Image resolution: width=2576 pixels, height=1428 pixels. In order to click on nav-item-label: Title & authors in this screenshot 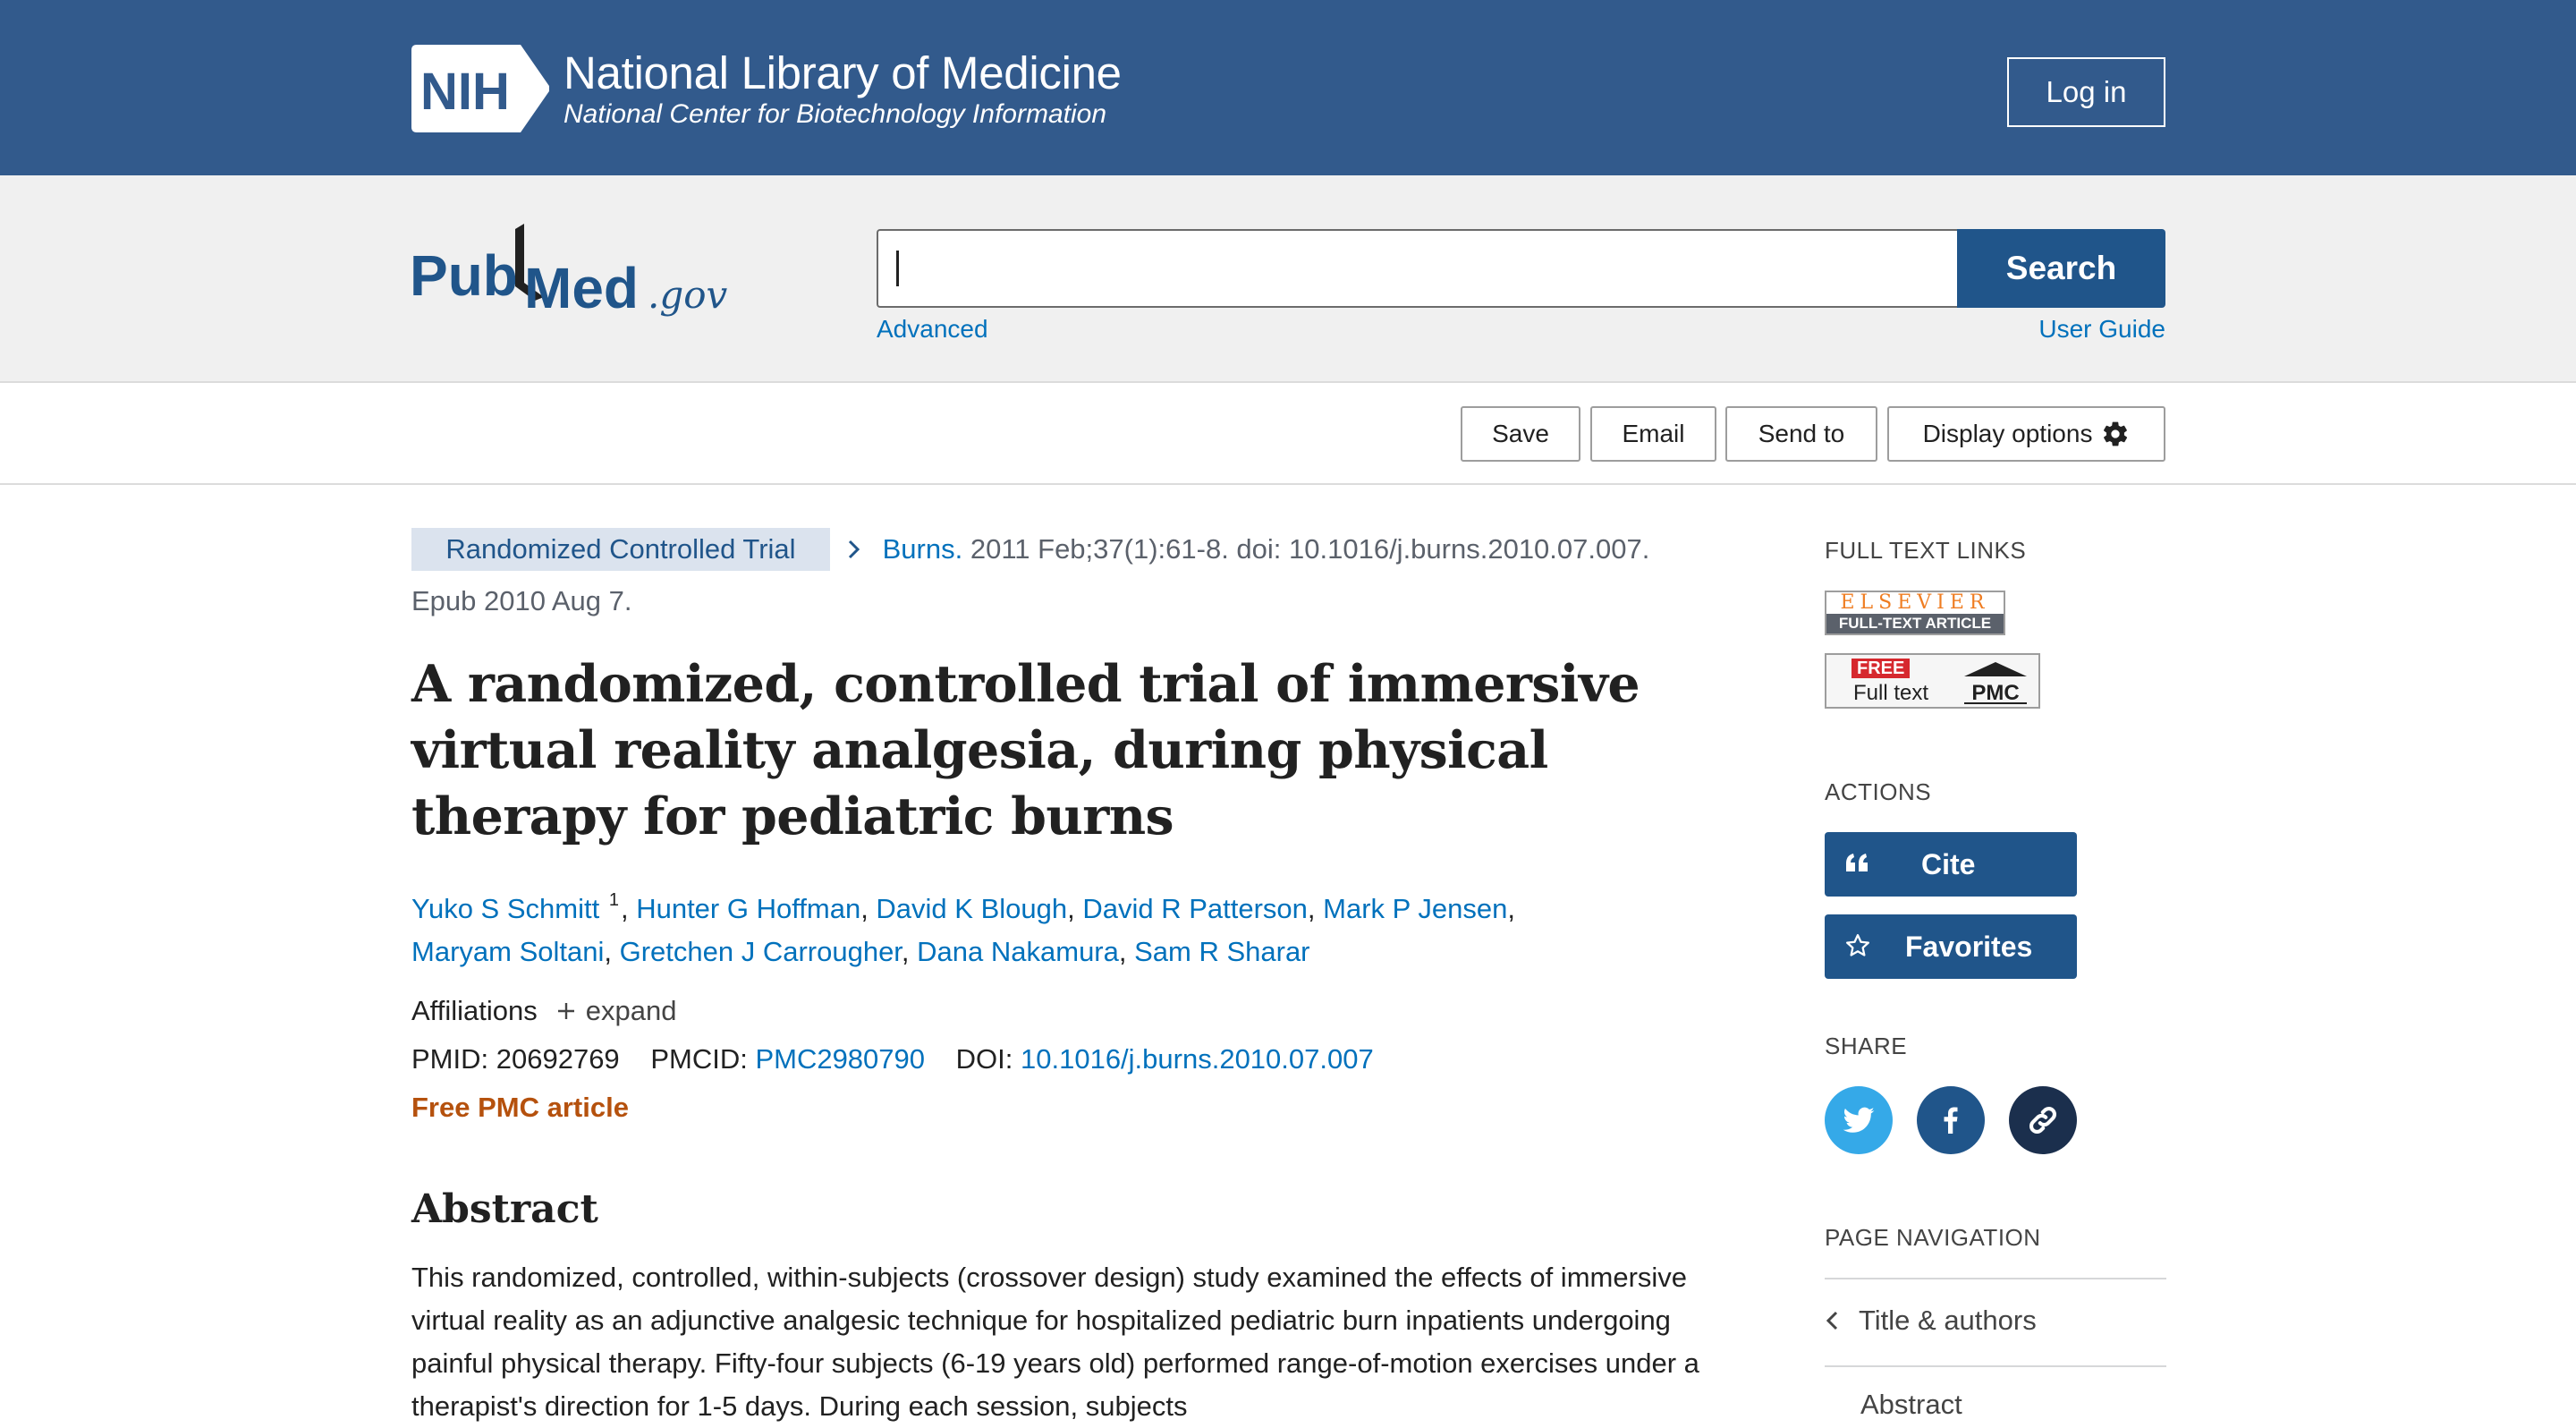, I will do `click(1948, 1321)`.